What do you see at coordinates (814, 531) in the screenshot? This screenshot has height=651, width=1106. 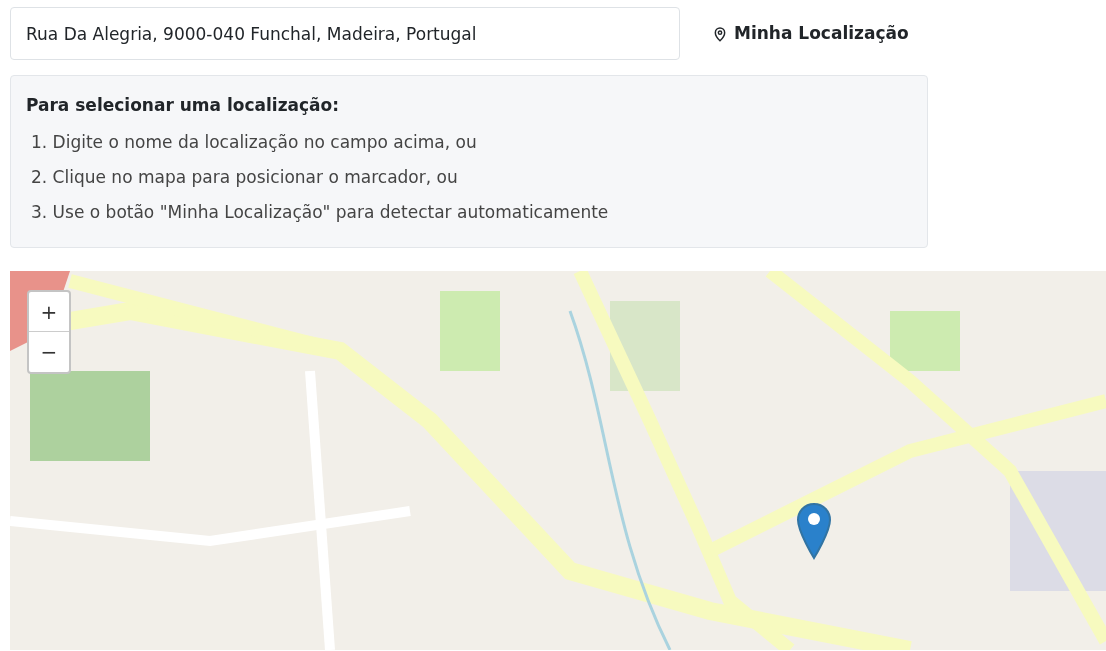 I see `map-marker-icon` at bounding box center [814, 531].